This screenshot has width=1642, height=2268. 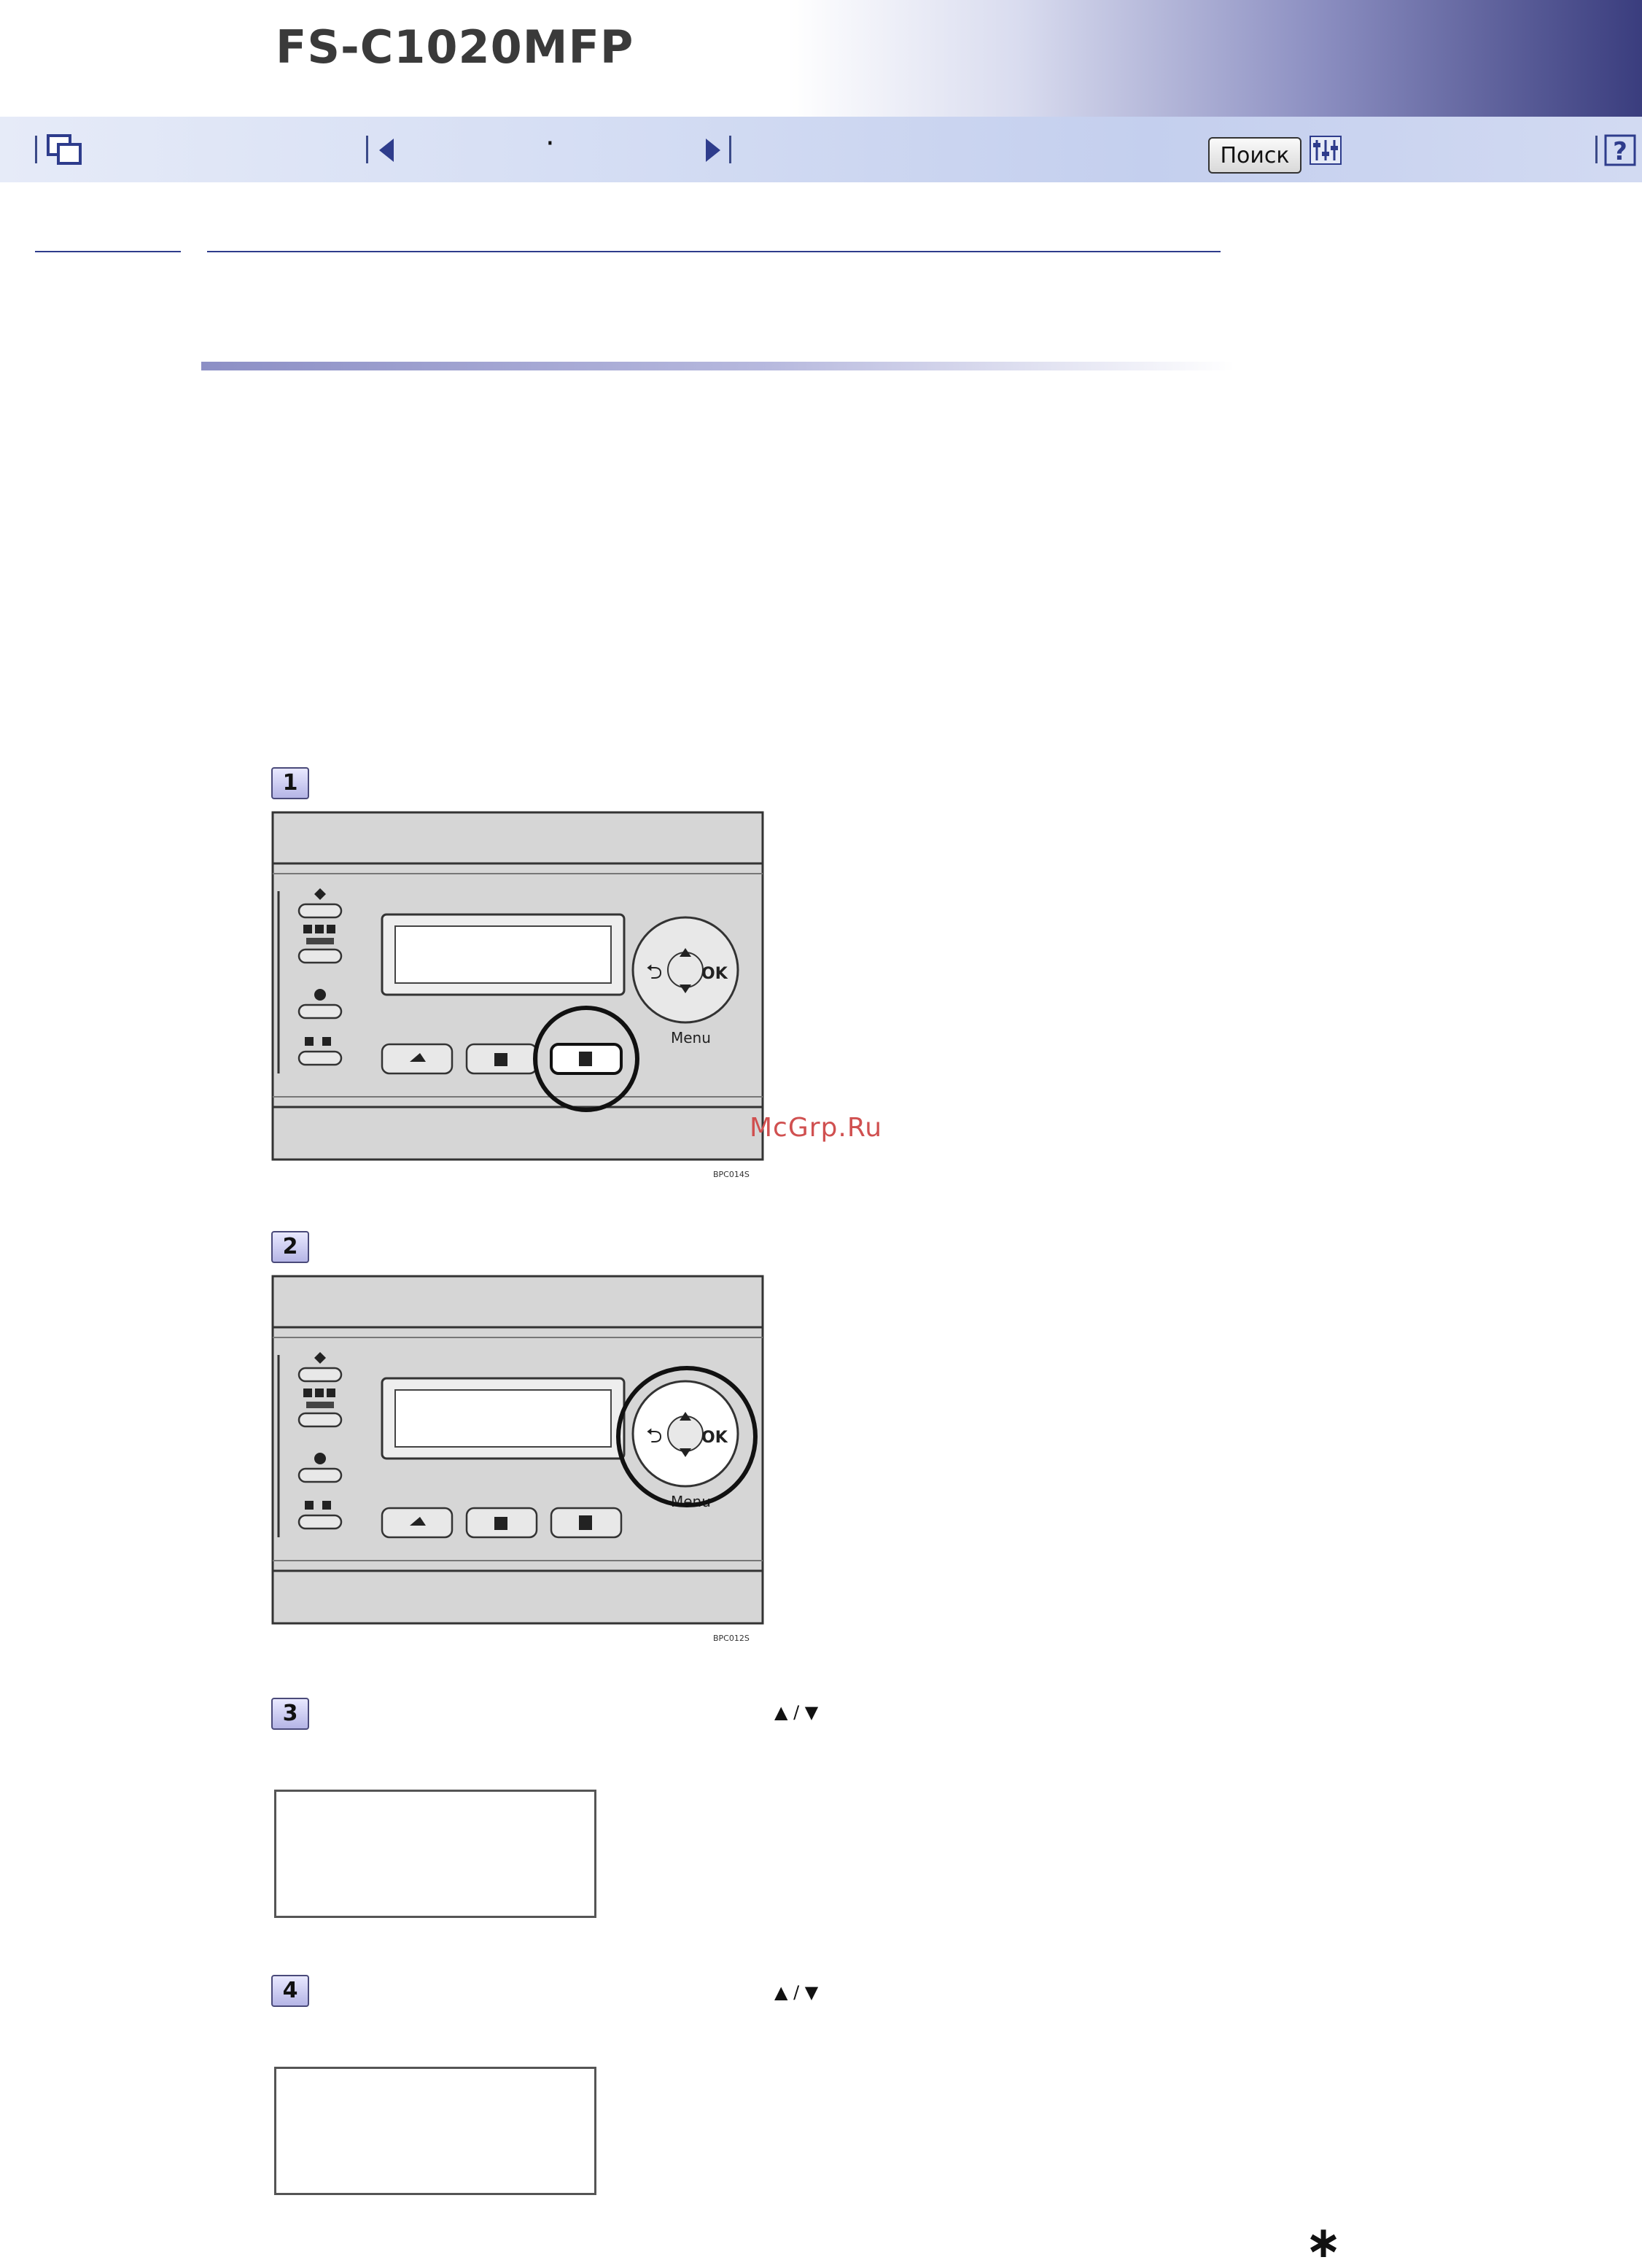 What do you see at coordinates (66, 150) in the screenshot?
I see `copy-pages-icon` at bounding box center [66, 150].